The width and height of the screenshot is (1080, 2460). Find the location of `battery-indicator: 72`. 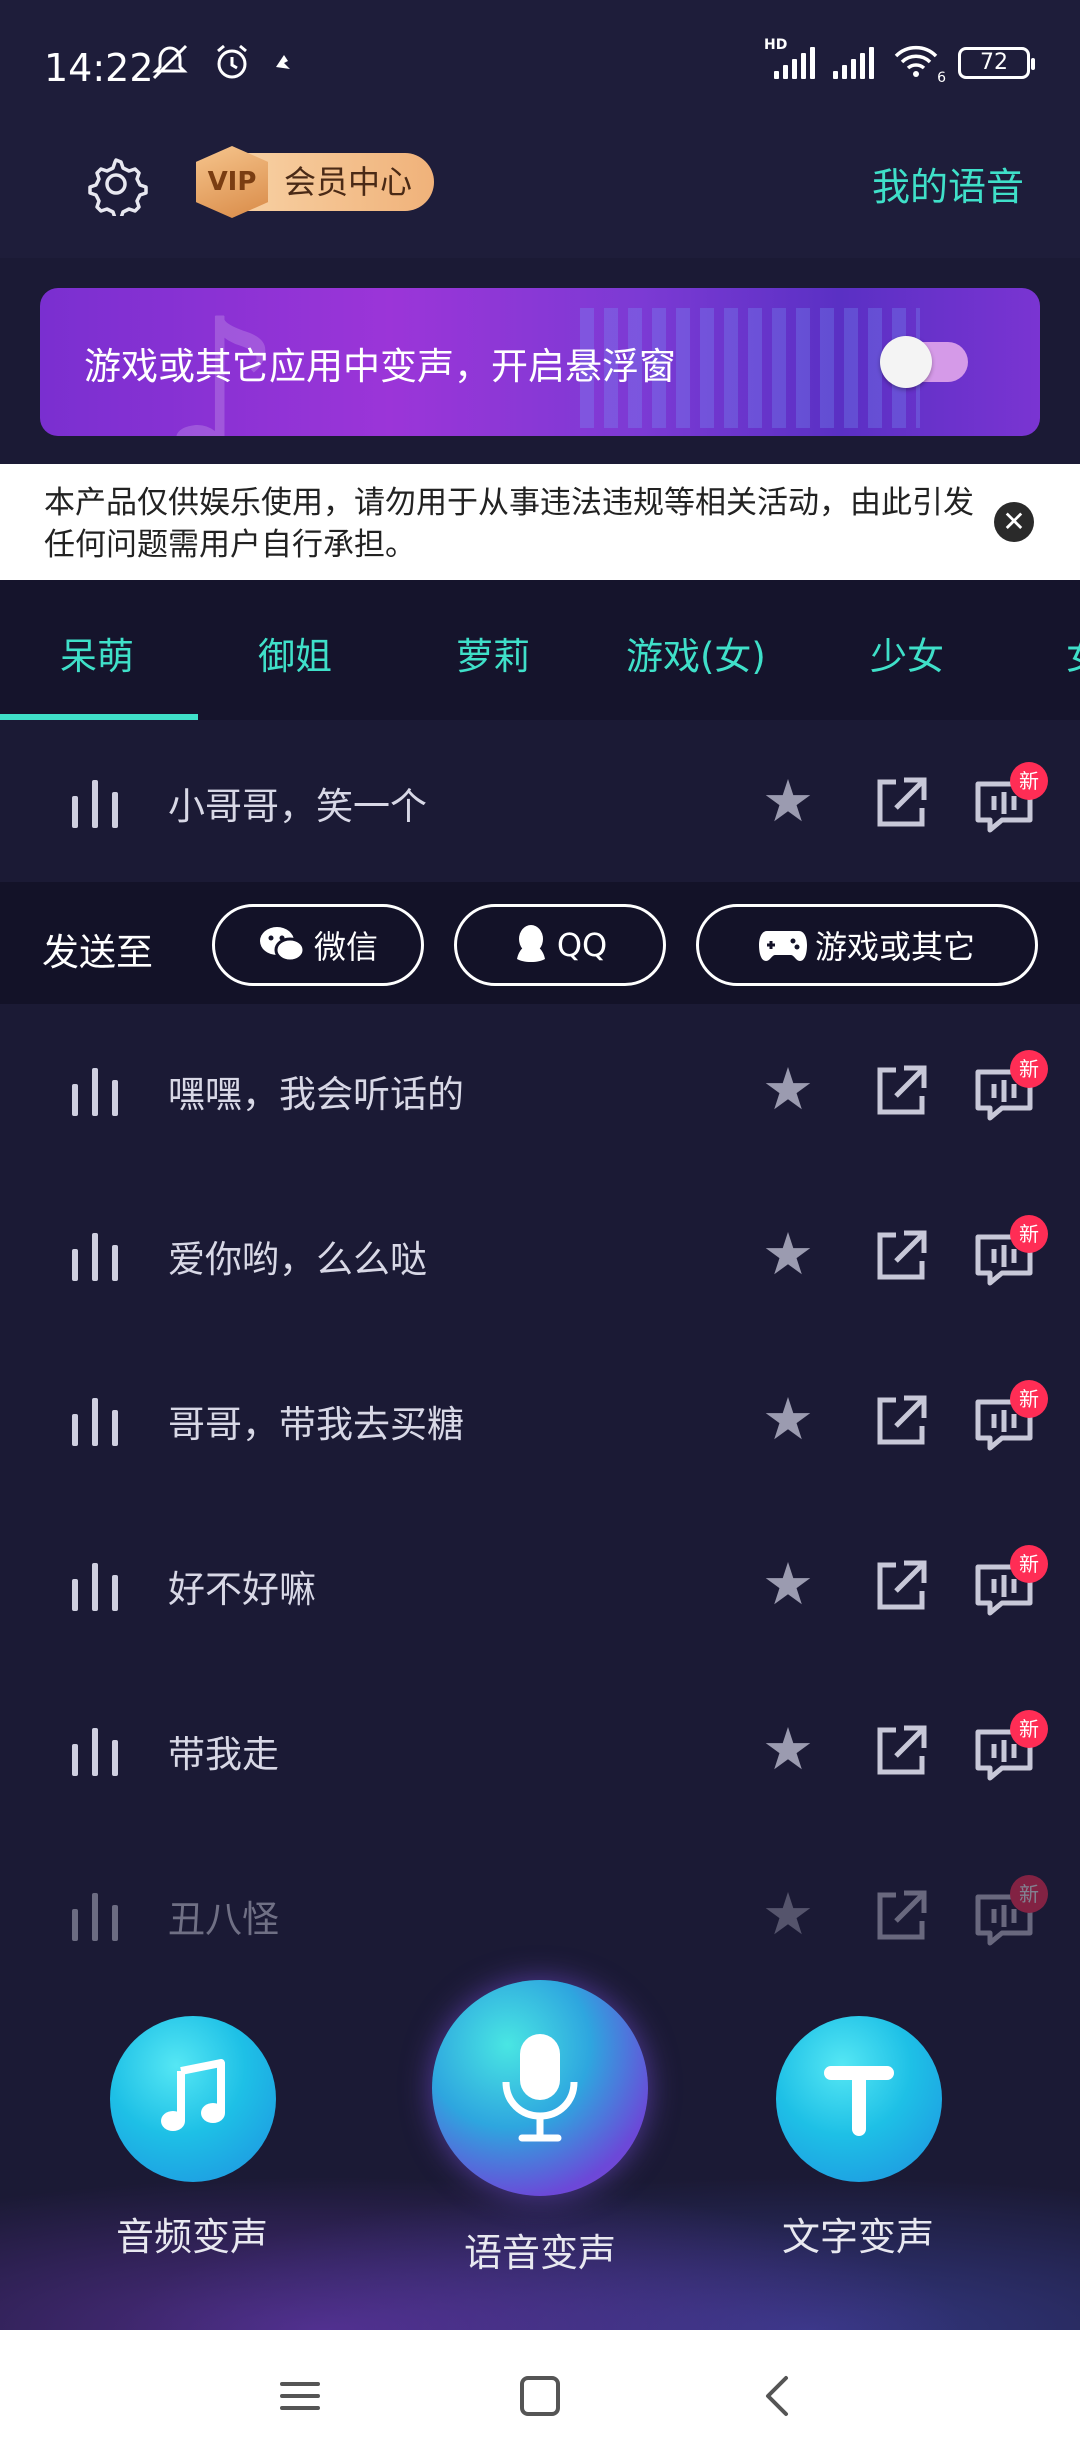

battery-indicator: 72 is located at coordinates (996, 63).